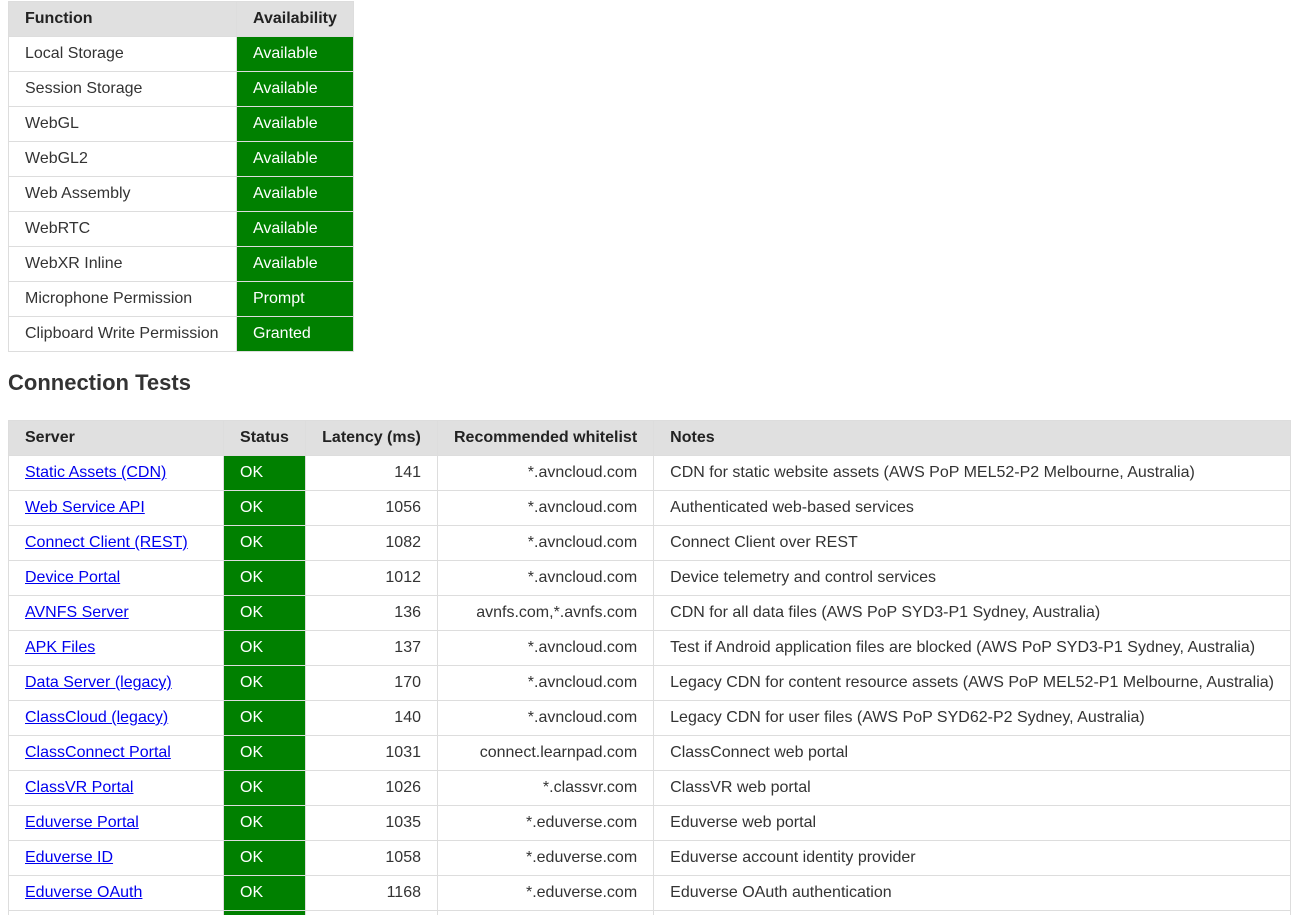 The image size is (1310, 915). Describe the element at coordinates (181, 194) in the screenshot. I see `function-row: Web Assembly Available` at that location.